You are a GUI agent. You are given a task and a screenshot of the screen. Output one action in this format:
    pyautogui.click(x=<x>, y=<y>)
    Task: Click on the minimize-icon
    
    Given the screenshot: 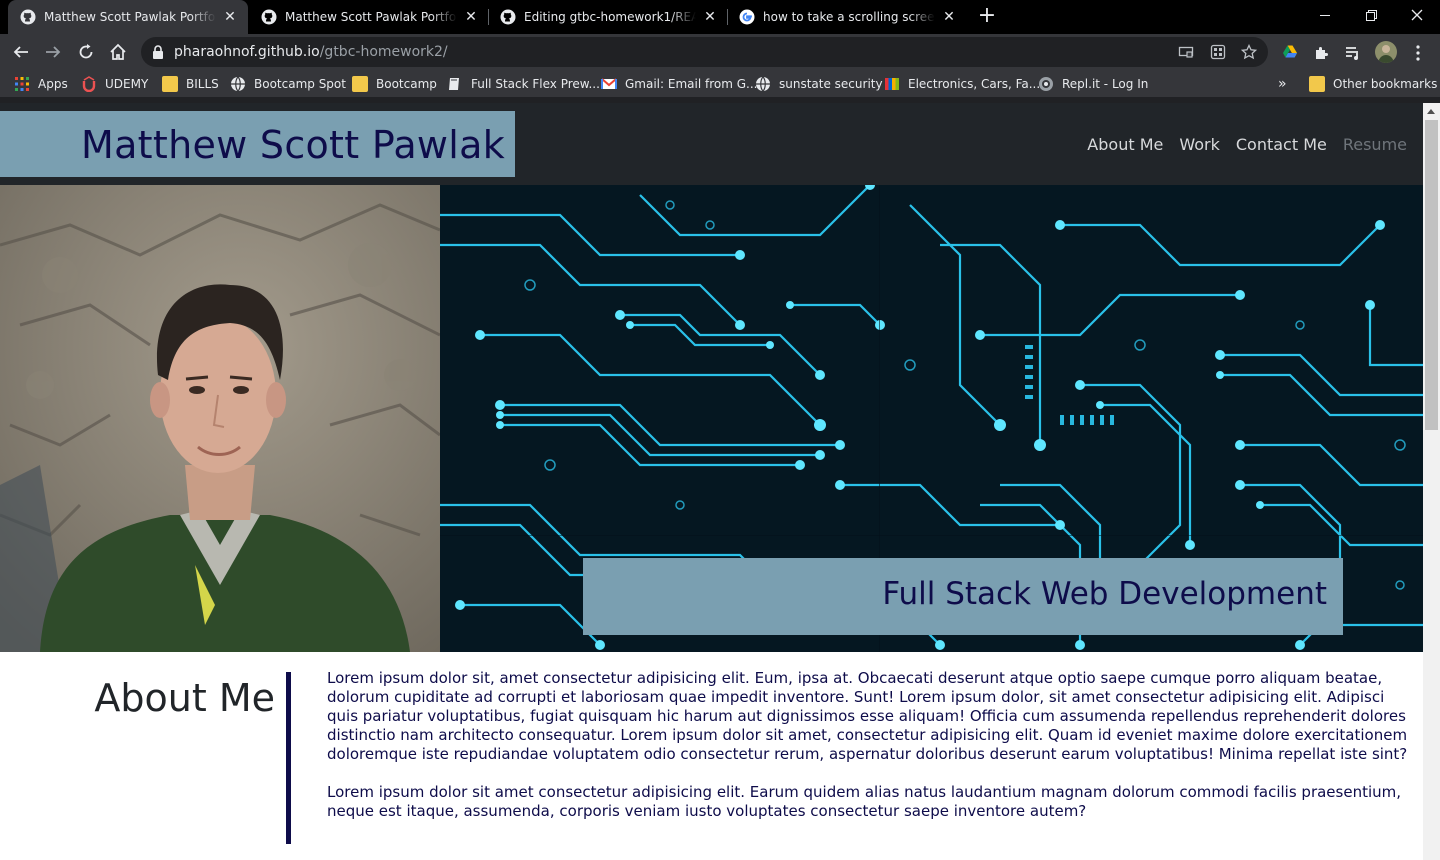 What is the action you would take?
    pyautogui.click(x=1325, y=15)
    